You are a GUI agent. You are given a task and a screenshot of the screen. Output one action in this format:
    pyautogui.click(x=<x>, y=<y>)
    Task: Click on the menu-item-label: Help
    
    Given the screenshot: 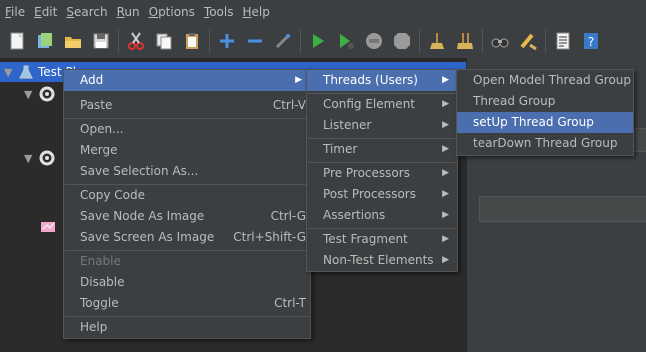 What is the action you would take?
    pyautogui.click(x=94, y=327)
    